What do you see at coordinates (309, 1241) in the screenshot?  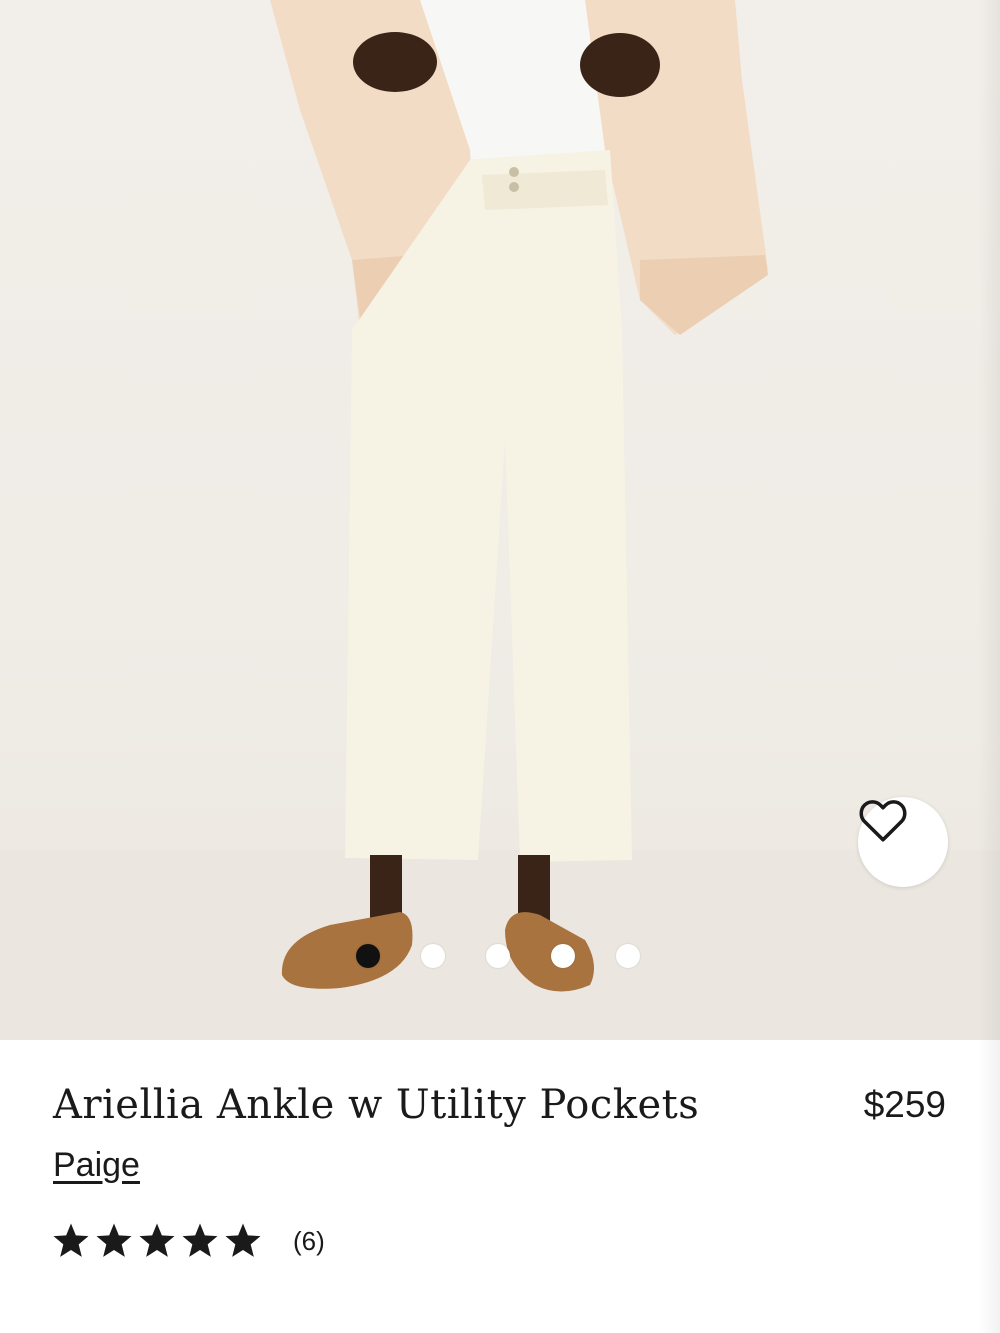 I see `review-count: (6)` at bounding box center [309, 1241].